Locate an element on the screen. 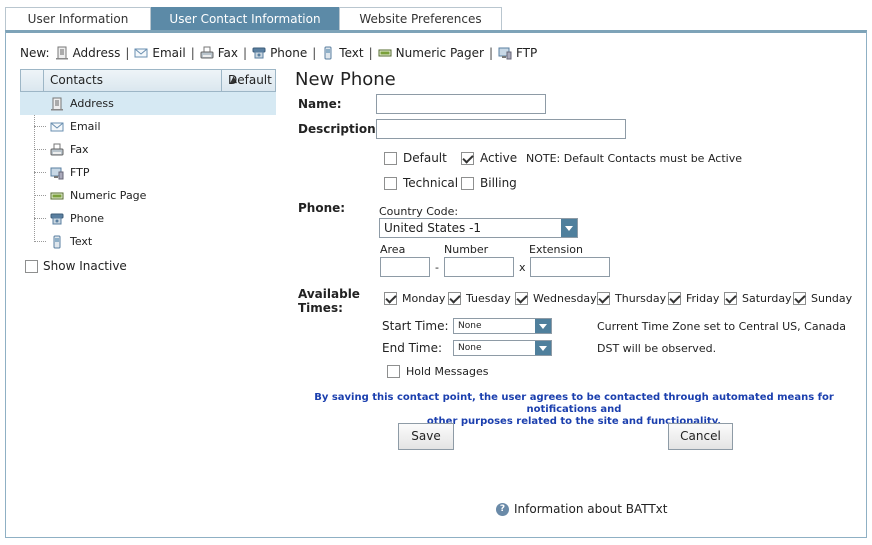 The height and width of the screenshot is (545, 872). pager-icon is located at coordinates (57, 196).